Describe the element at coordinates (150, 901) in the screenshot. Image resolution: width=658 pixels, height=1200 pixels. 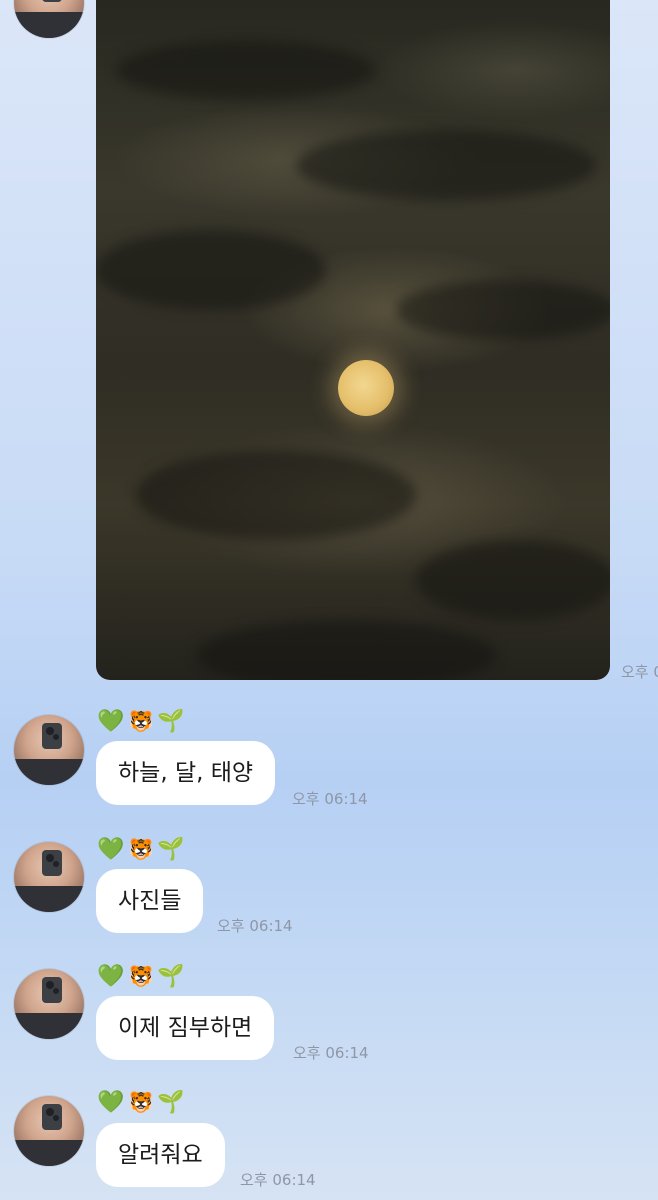
I see `message-bubble: 사진들` at that location.